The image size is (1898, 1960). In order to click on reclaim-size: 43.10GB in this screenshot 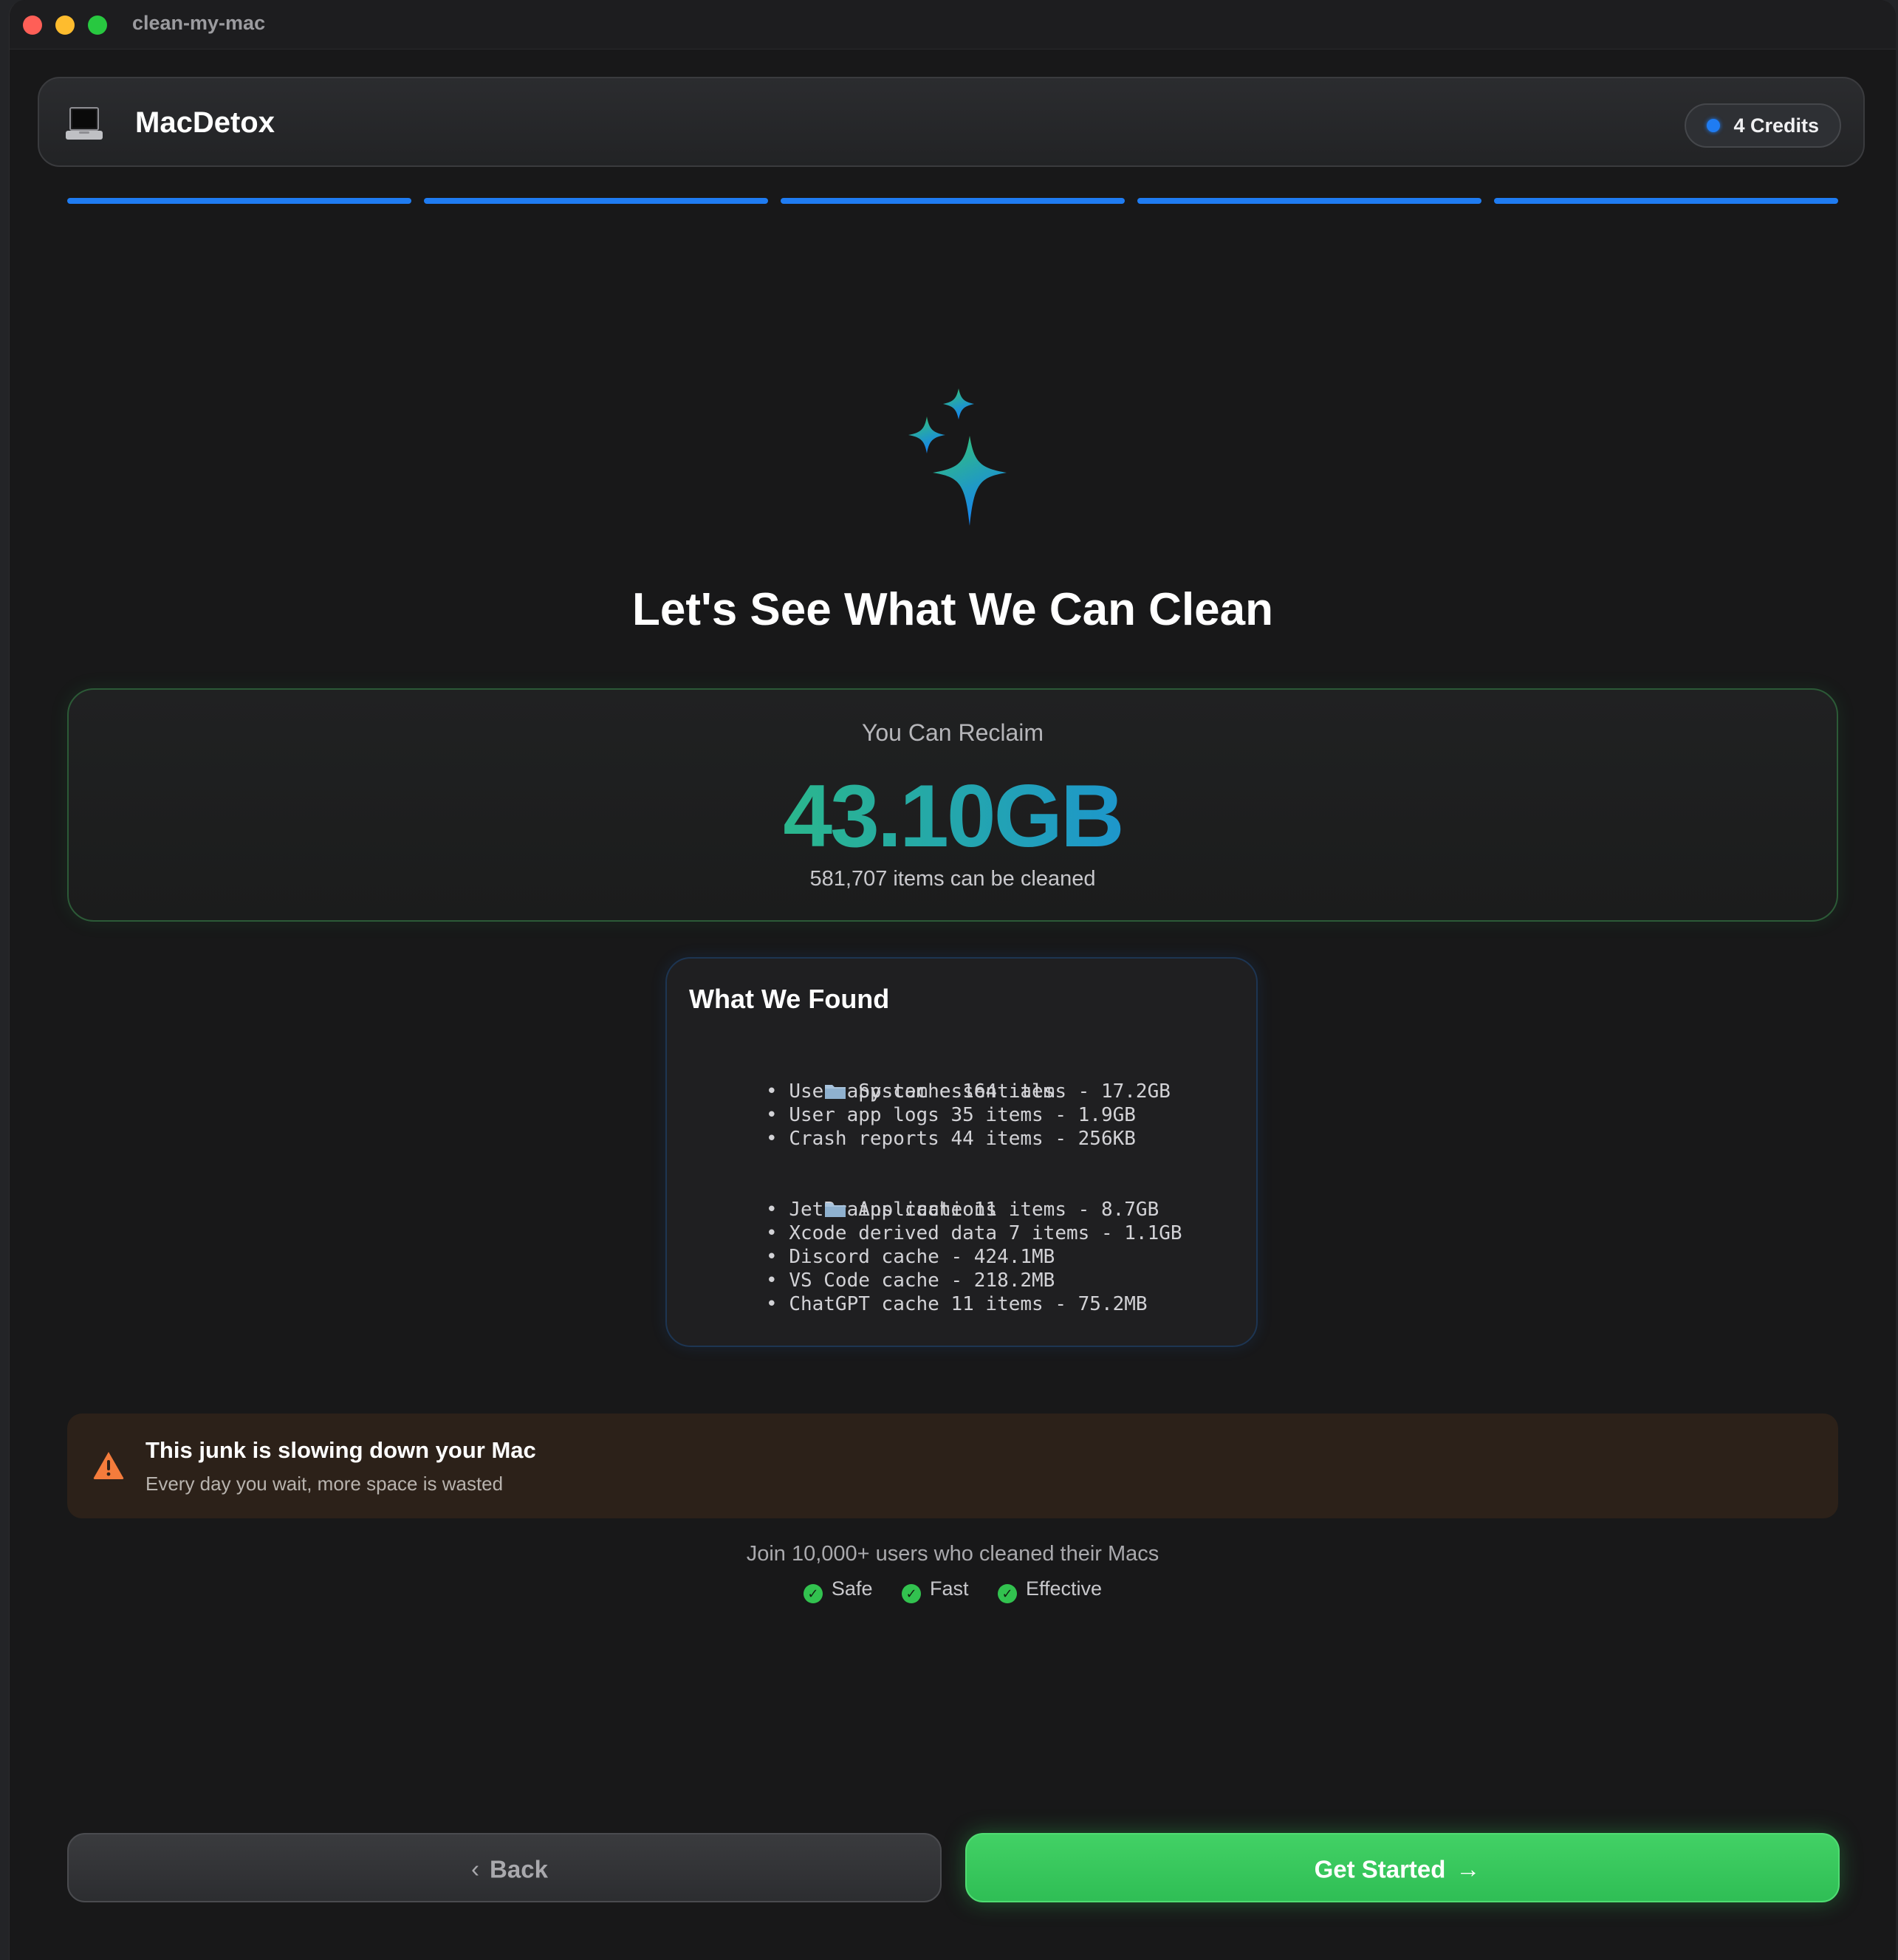, I will do `click(953, 816)`.